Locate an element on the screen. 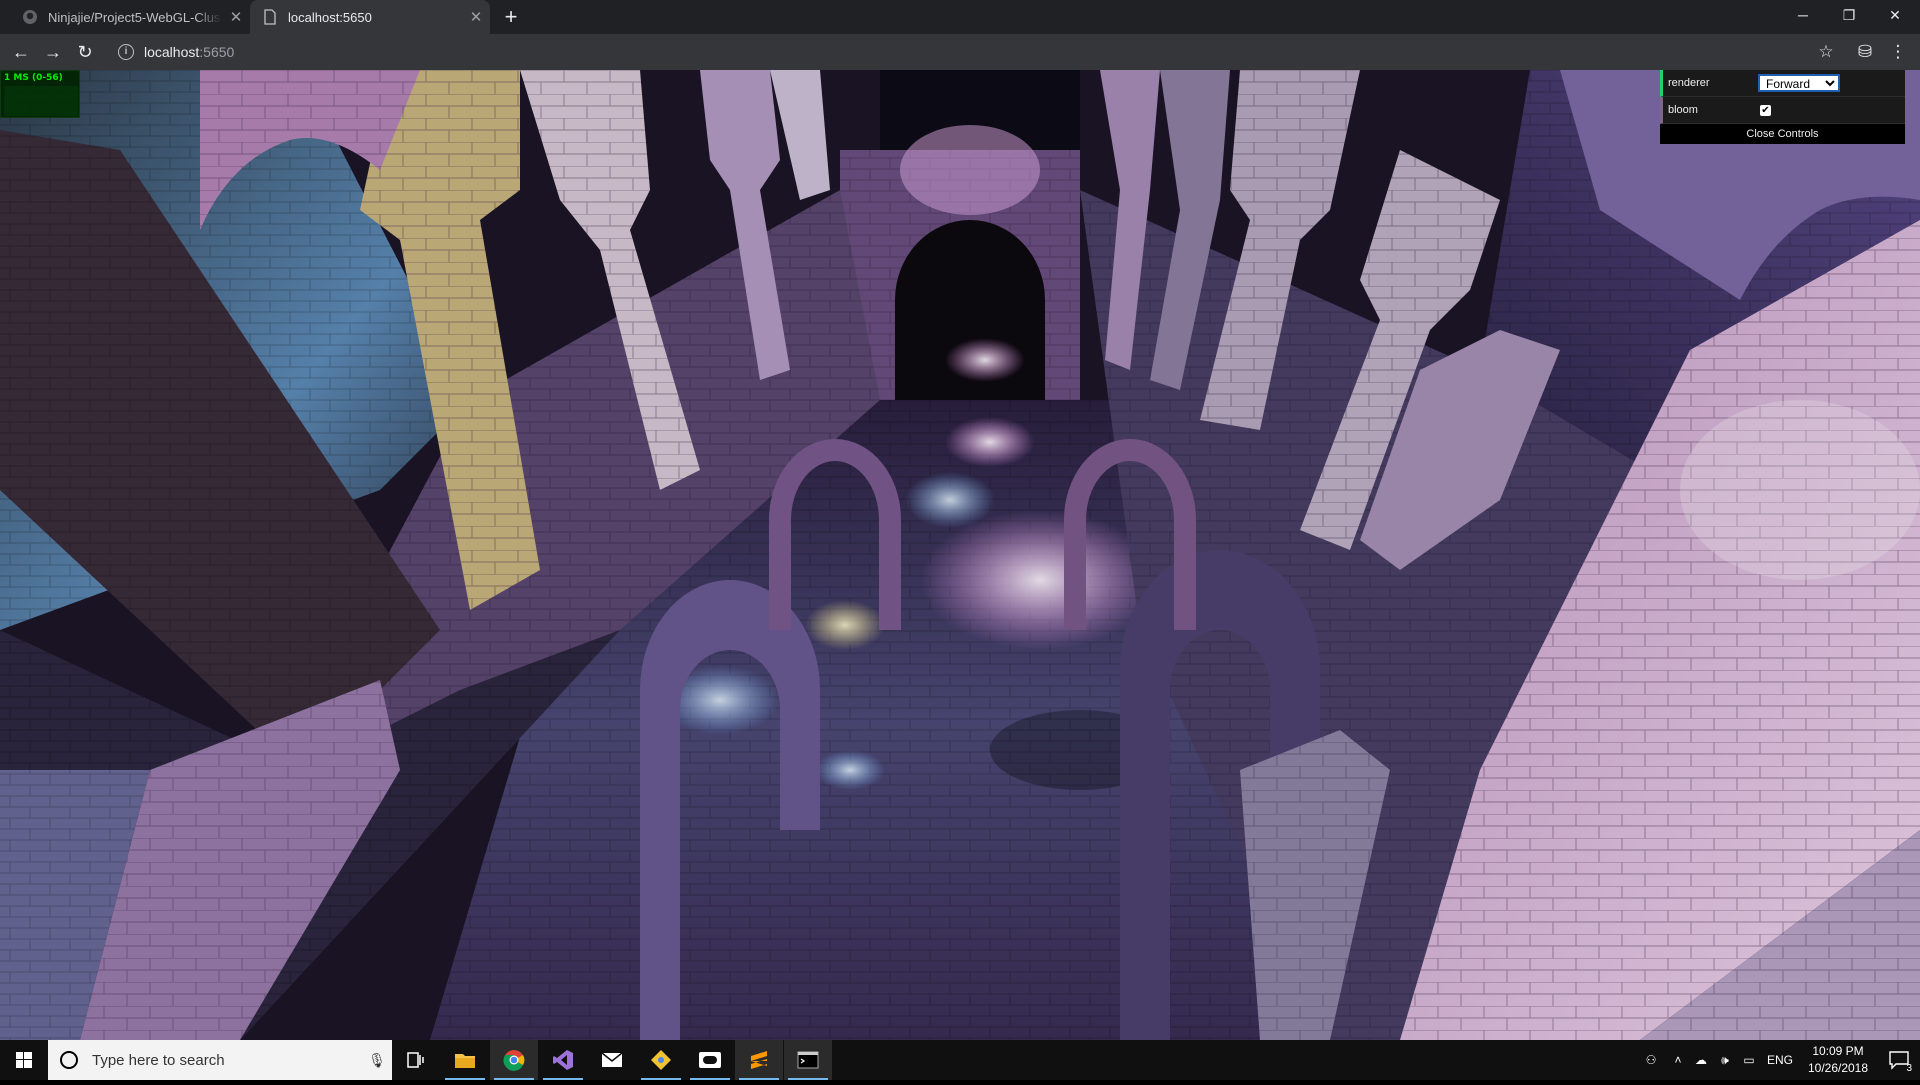 This screenshot has width=1920, height=1085. start-button is located at coordinates (24, 1060).